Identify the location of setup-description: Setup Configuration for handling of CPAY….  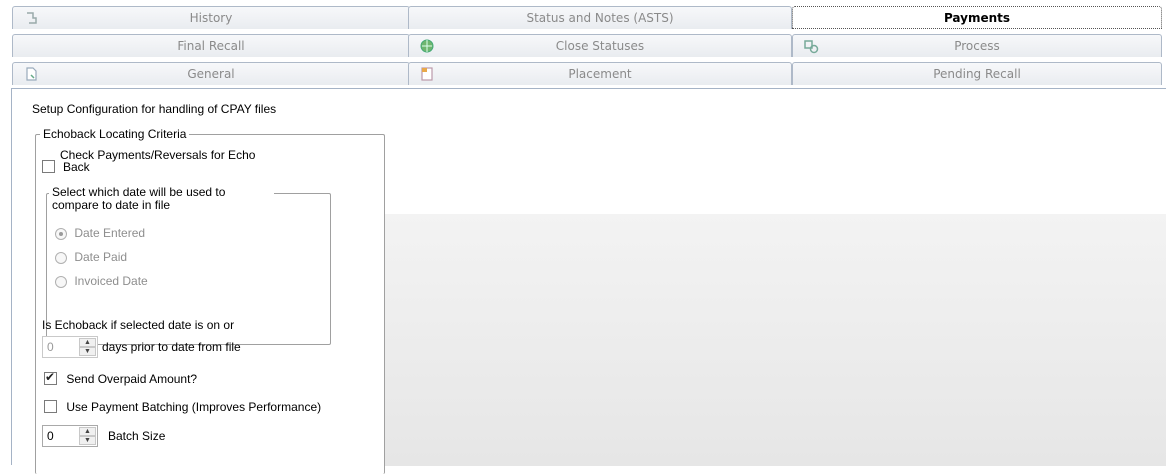
(154, 109).